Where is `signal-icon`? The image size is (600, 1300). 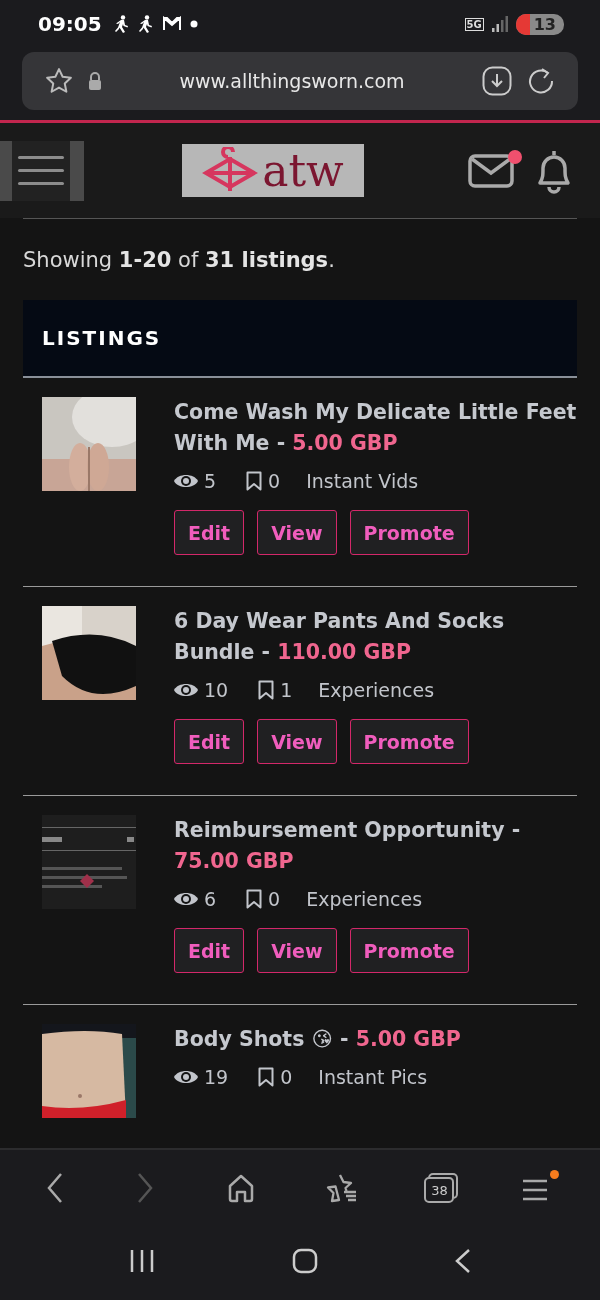
signal-icon is located at coordinates (499, 24).